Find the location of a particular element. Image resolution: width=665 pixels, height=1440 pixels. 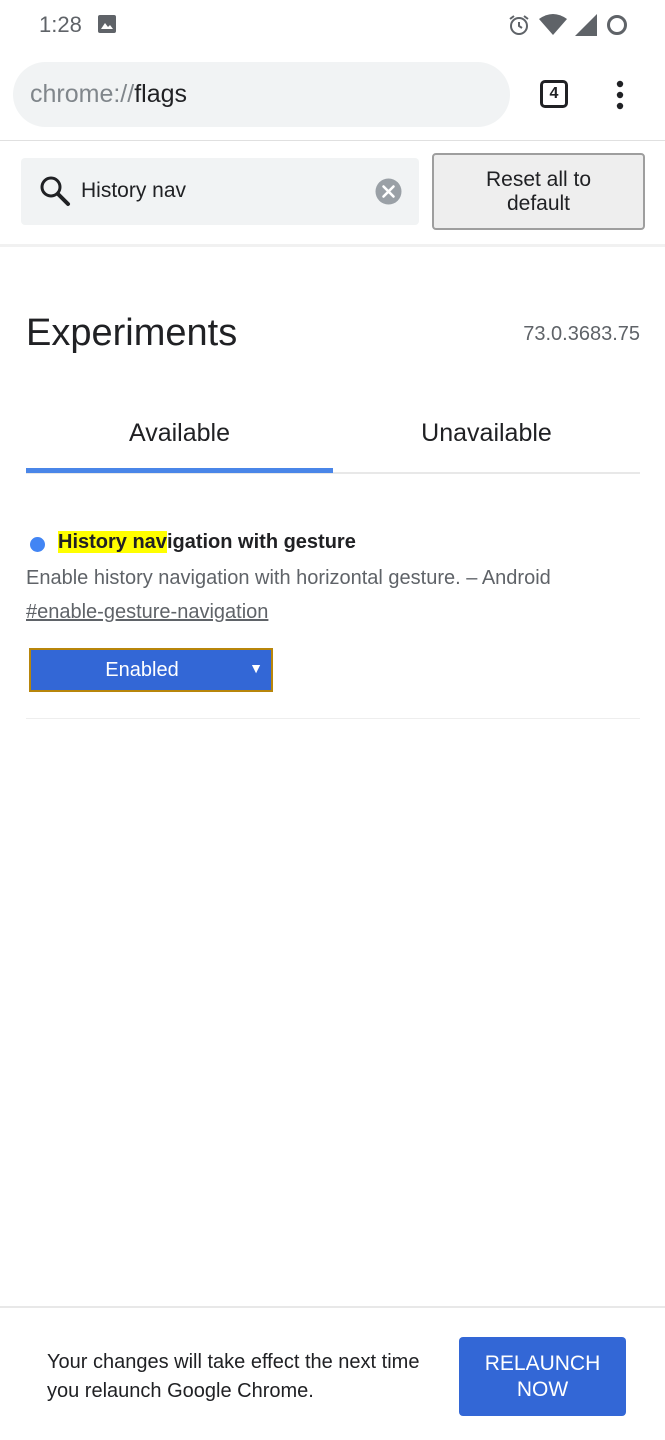

experiment-title: History navigation with gesture is located at coordinates (207, 542).